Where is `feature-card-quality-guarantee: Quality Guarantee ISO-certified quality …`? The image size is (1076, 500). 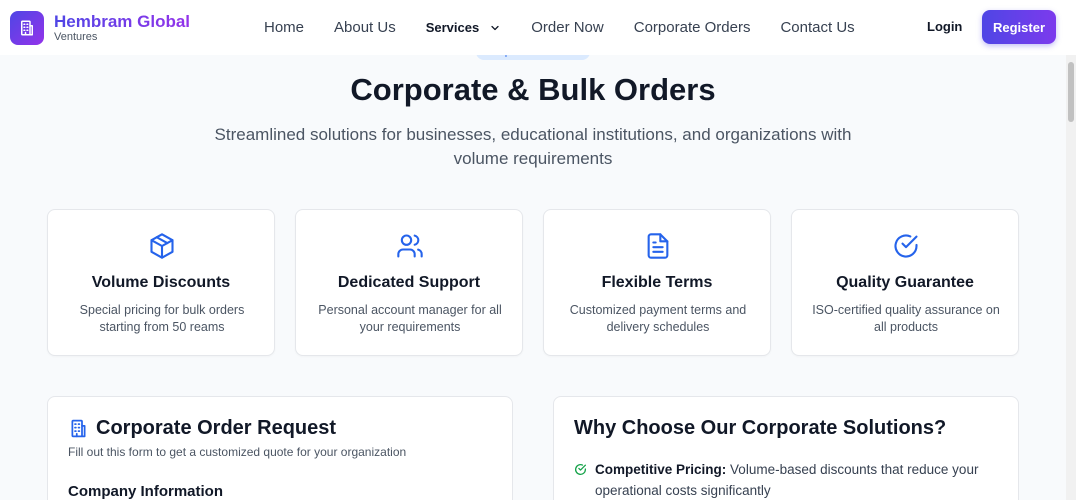
feature-card-quality-guarantee: Quality Guarantee ISO-certified quality … is located at coordinates (905, 282).